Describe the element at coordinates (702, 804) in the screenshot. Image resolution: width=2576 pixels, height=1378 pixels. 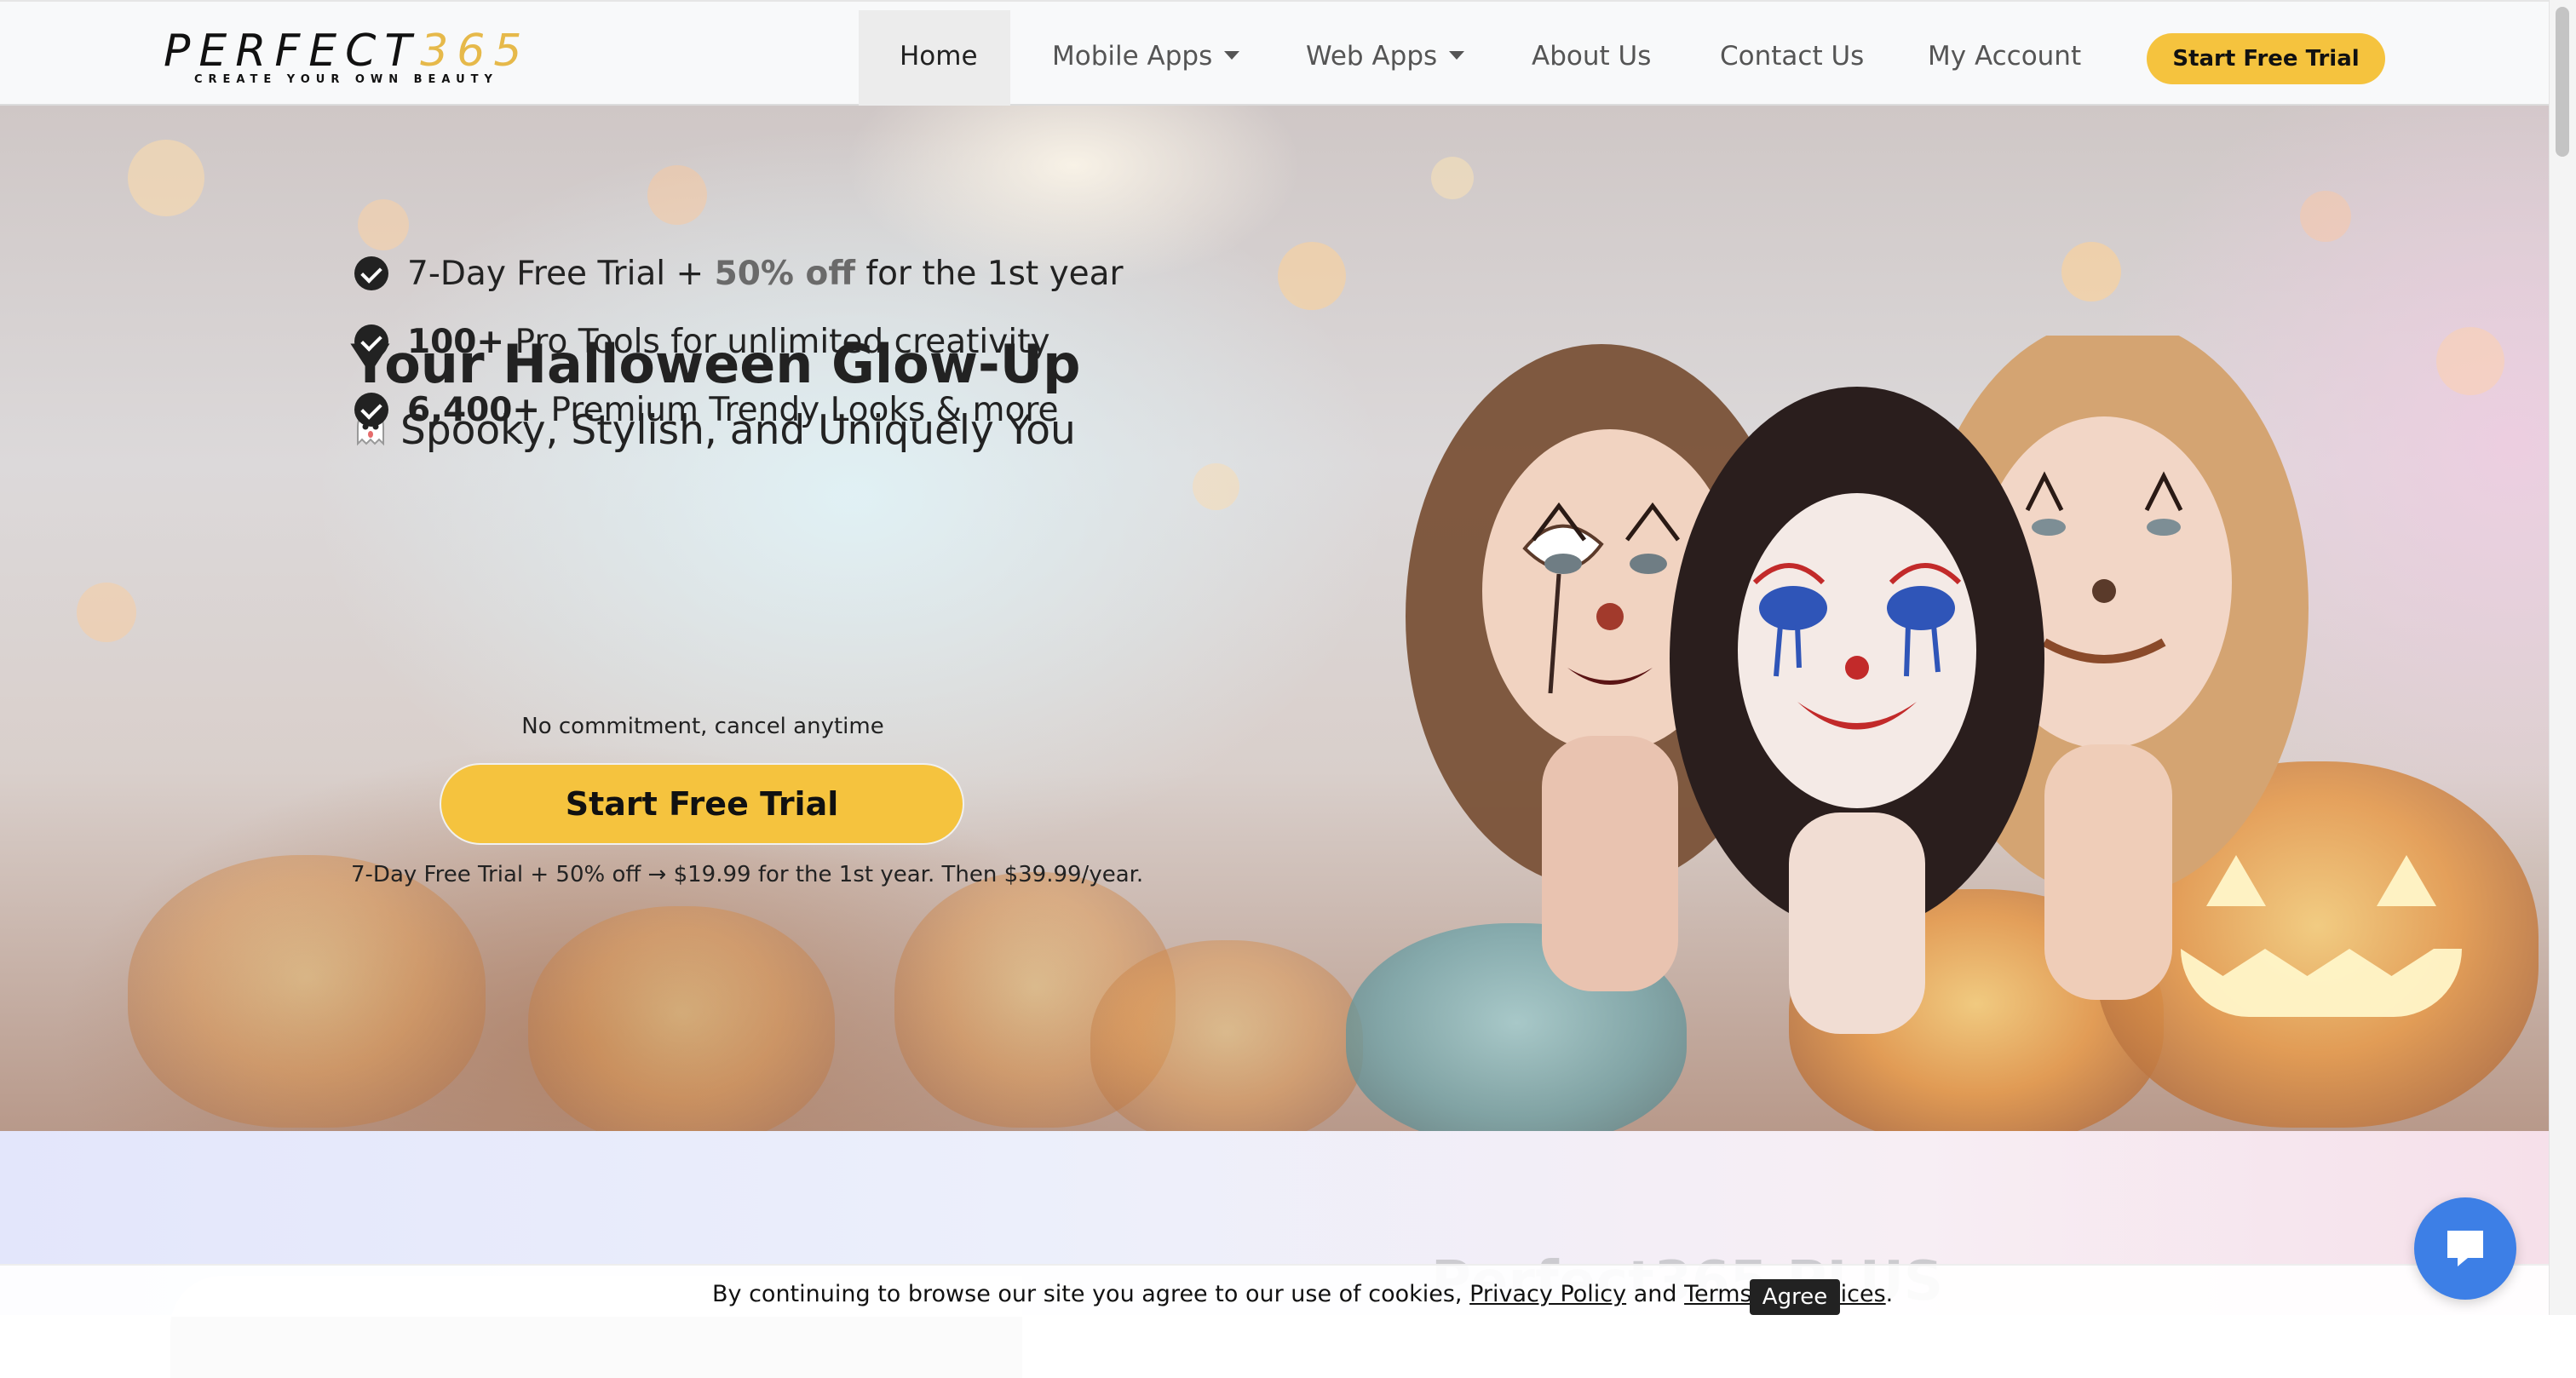
I see `hero-start-trial-button: Start Free Trial` at that location.